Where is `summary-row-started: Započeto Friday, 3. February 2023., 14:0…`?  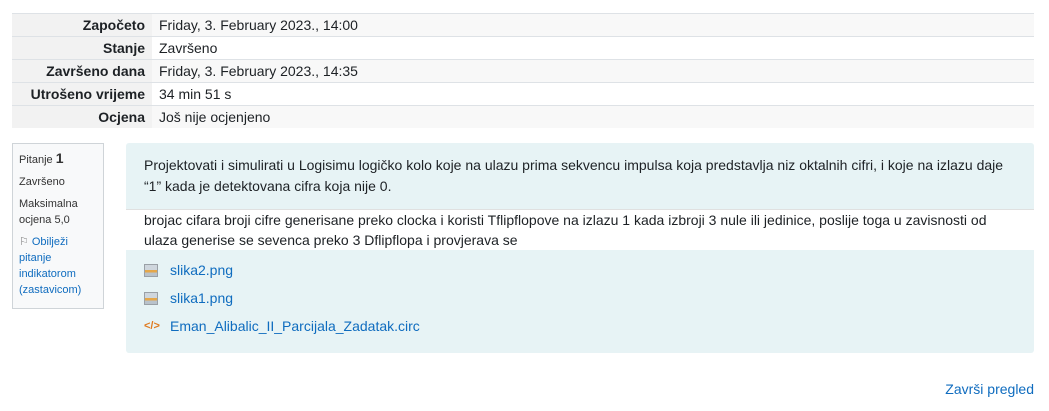
summary-row-started: Započeto Friday, 3. February 2023., 14:0… is located at coordinates (523, 25).